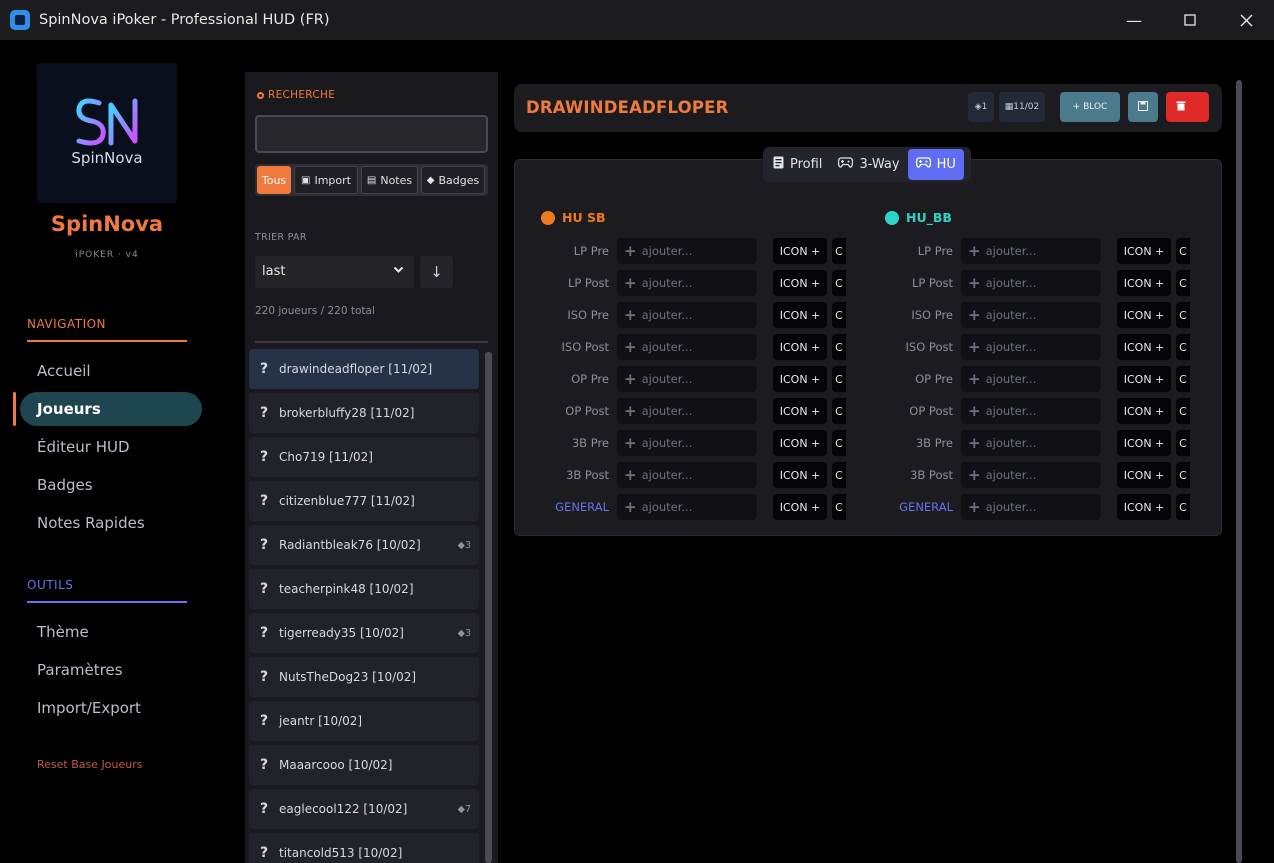 The width and height of the screenshot is (1274, 863). Describe the element at coordinates (69, 409) in the screenshot. I see `nav-item-joueurs: Joueurs` at that location.